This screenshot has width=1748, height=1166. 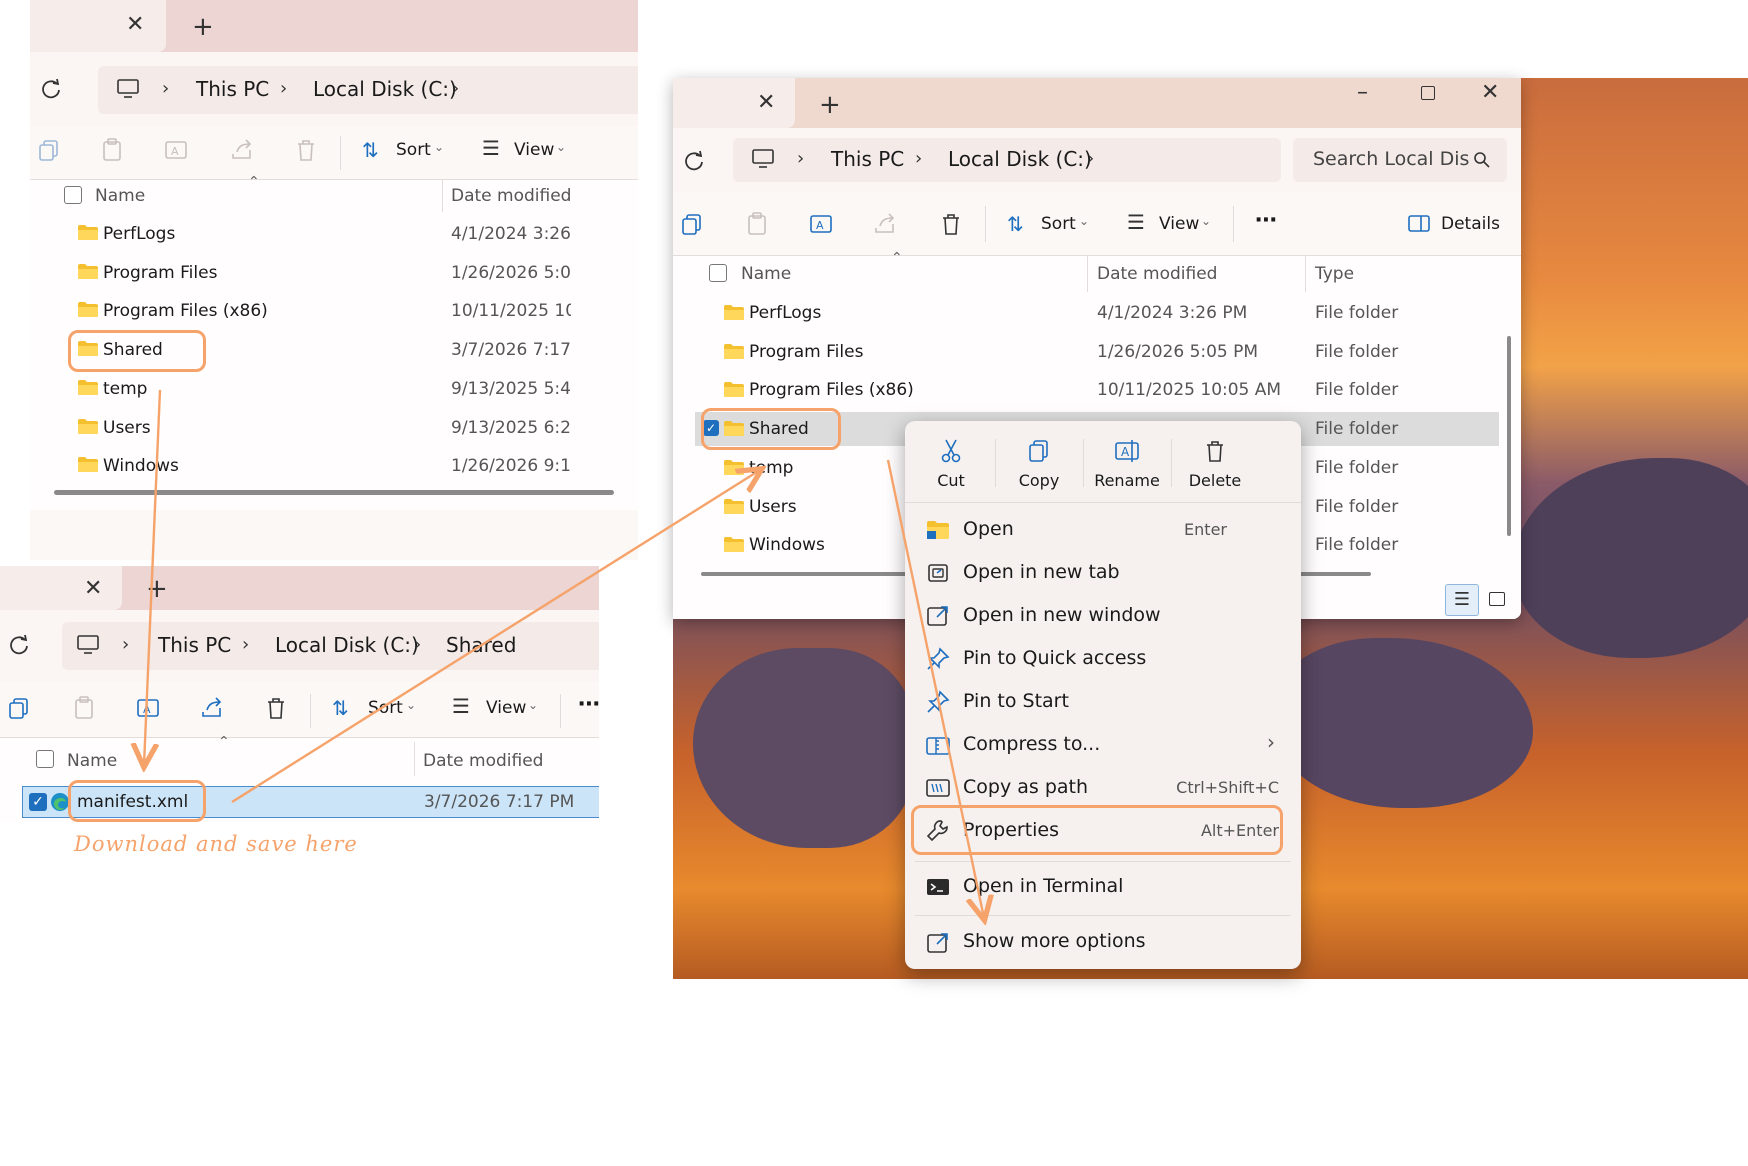 What do you see at coordinates (38, 802) in the screenshot?
I see `row-checkbox-checked: ✓` at bounding box center [38, 802].